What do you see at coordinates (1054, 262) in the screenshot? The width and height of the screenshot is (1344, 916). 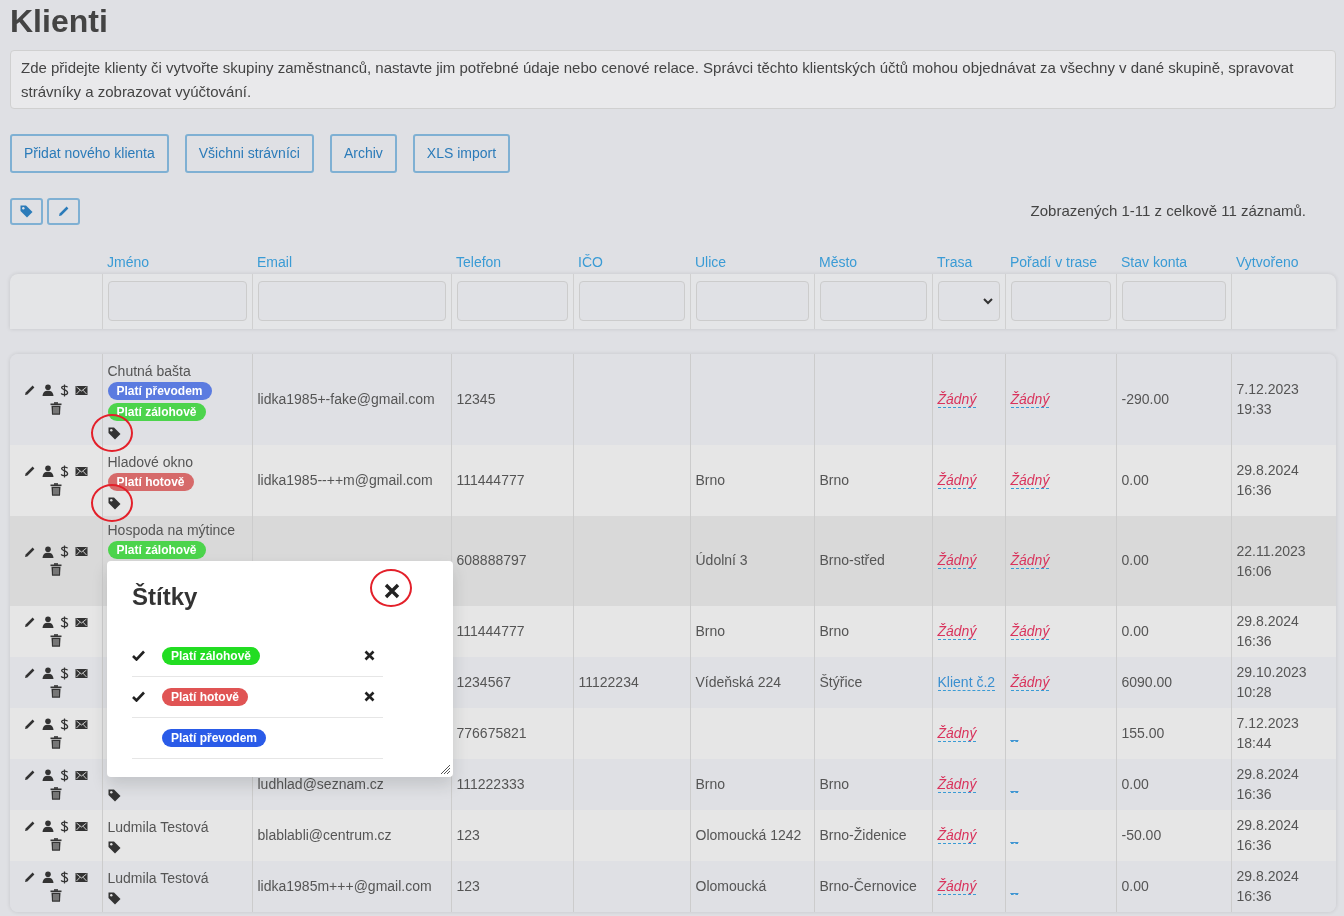 I see `column-header: Pořadí v trase` at bounding box center [1054, 262].